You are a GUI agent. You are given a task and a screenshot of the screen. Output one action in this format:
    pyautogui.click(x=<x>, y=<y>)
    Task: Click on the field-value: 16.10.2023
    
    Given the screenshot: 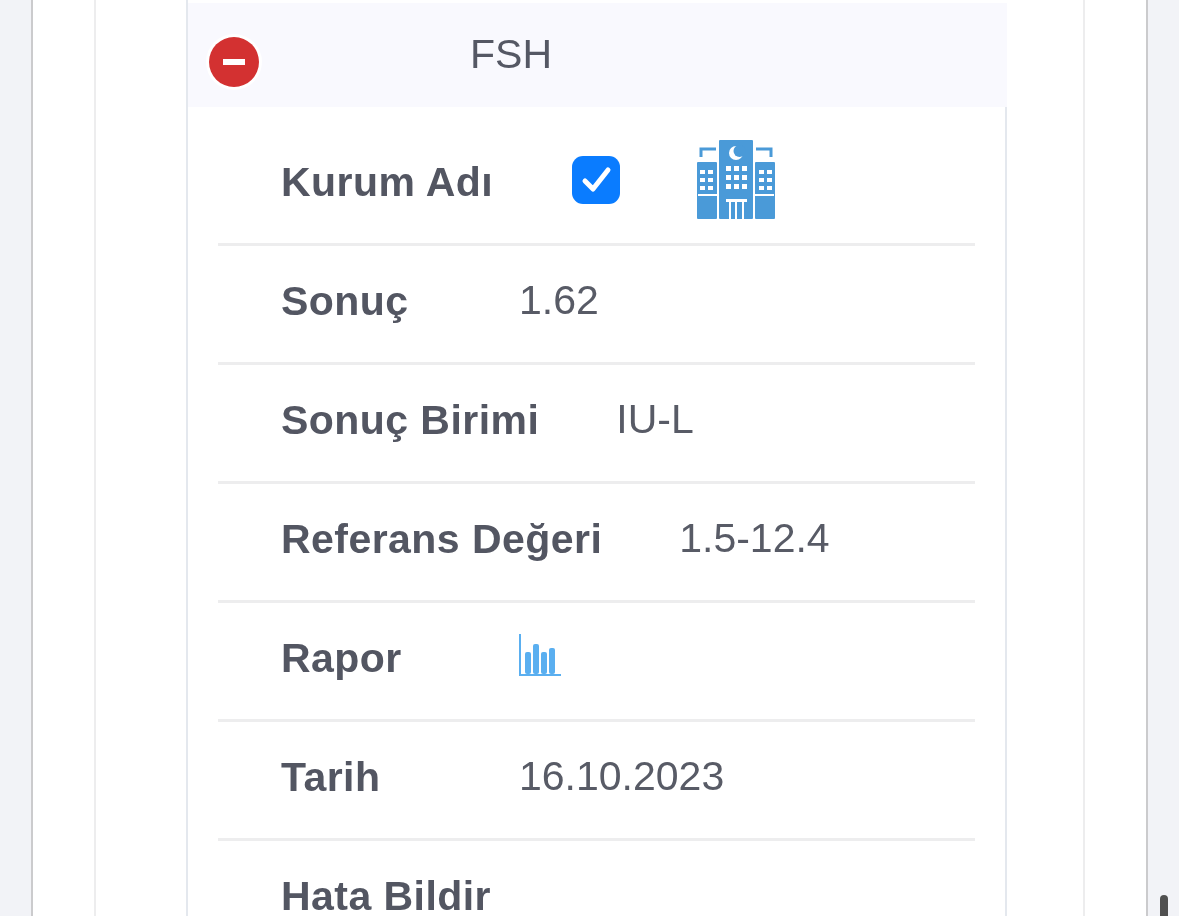 What is the action you would take?
    pyautogui.click(x=622, y=777)
    